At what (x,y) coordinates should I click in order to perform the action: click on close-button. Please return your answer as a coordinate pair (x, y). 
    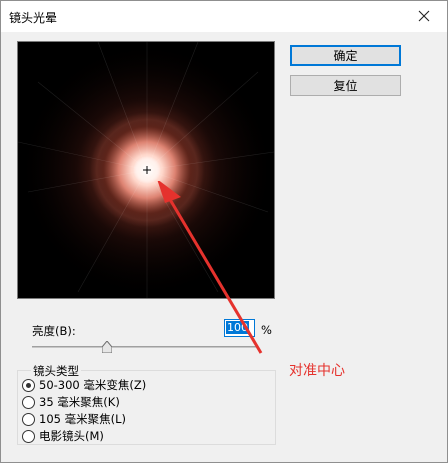
    Looking at the image, I should click on (424, 16).